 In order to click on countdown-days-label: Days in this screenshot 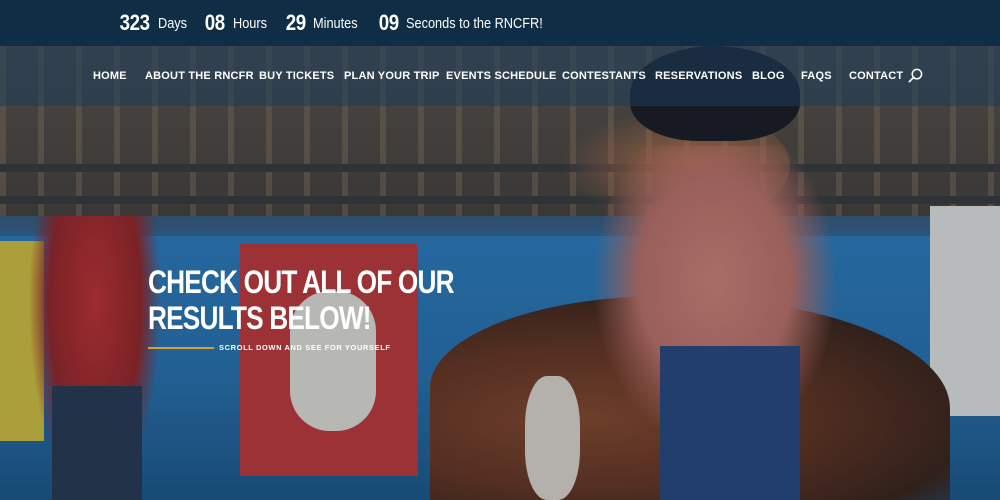, I will do `click(173, 23)`.